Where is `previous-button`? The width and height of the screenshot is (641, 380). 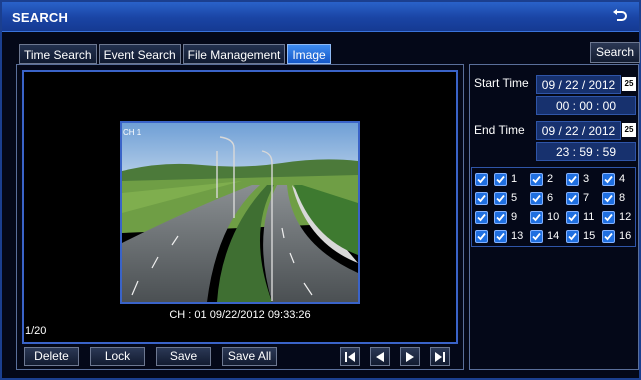 previous-button is located at coordinates (380, 356).